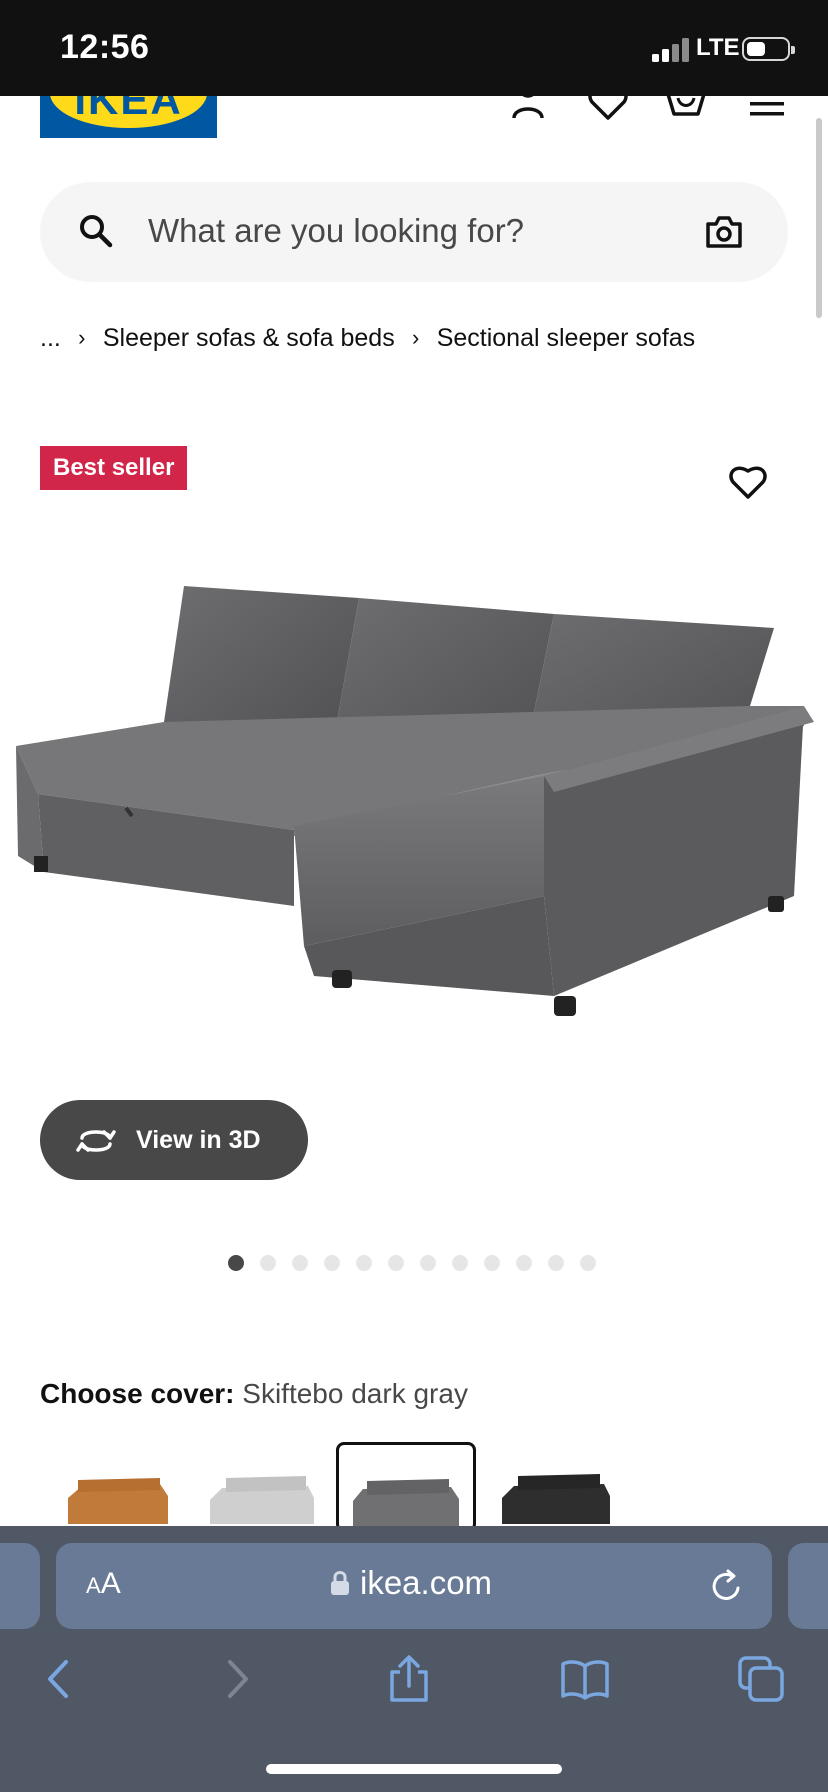  Describe the element at coordinates (114, 468) in the screenshot. I see `best-seller-badge: Best seller` at that location.